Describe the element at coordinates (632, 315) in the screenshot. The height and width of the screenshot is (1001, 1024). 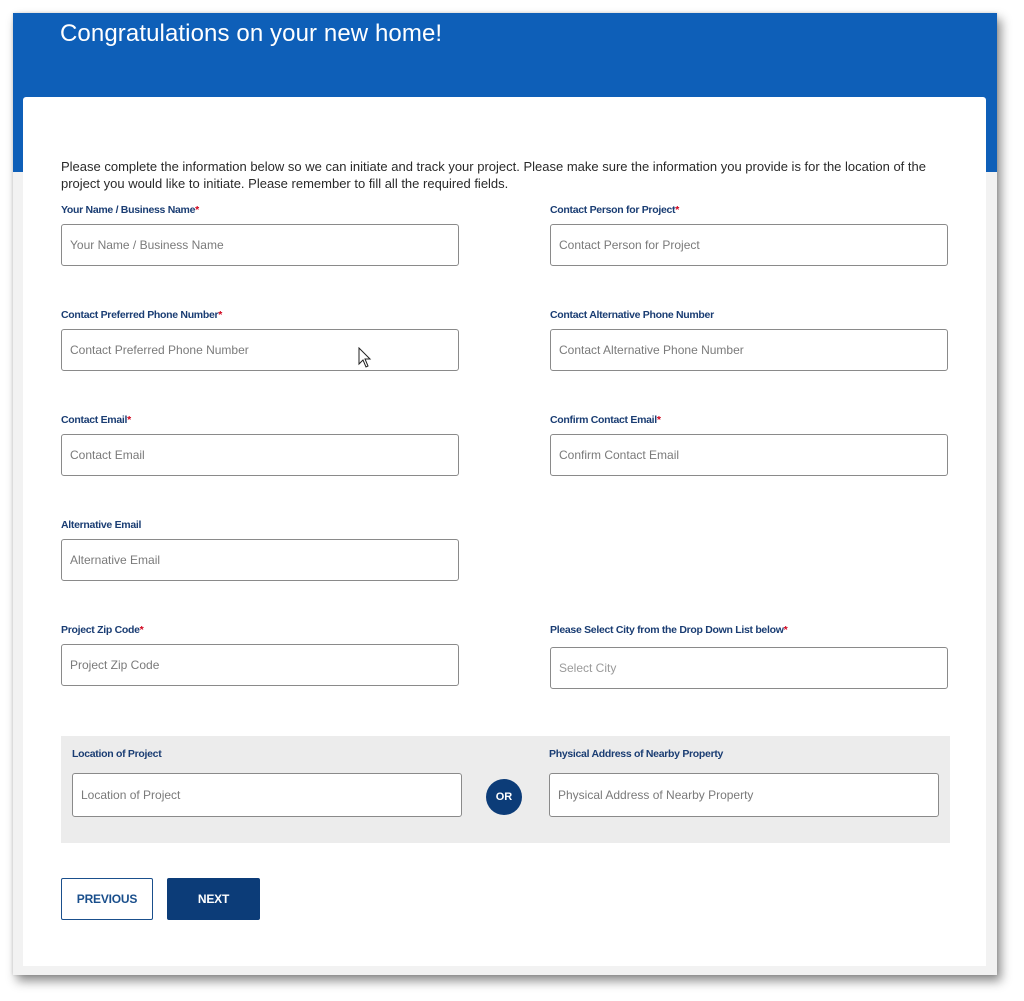
I see `label-text: Contact Alternative Phone Number` at that location.